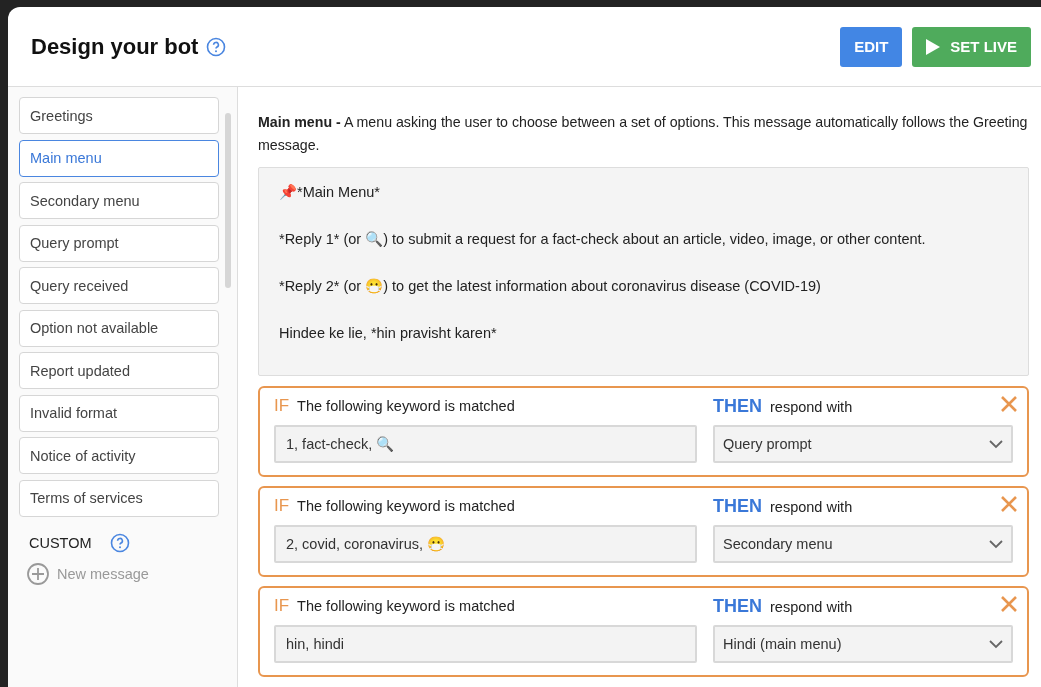  What do you see at coordinates (330, 192) in the screenshot?
I see `message-line: 📌*Main Menu*` at bounding box center [330, 192].